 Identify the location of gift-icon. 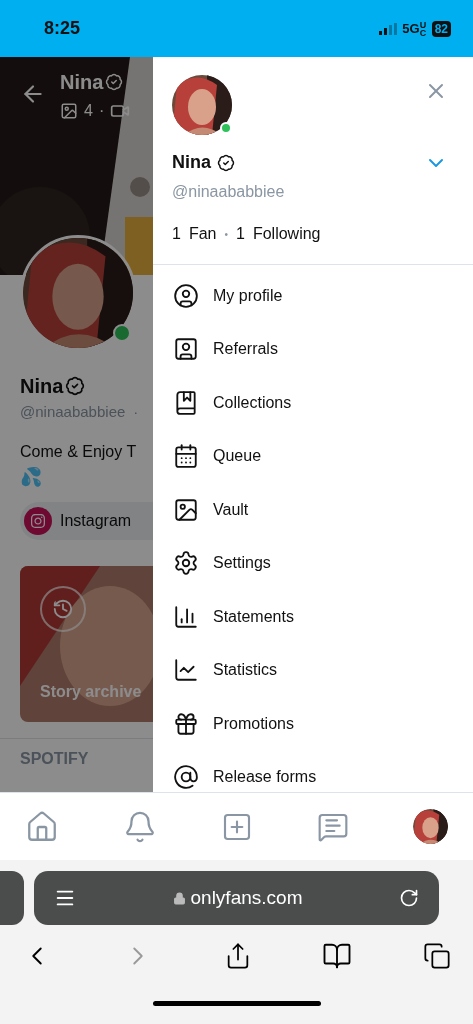
(186, 723).